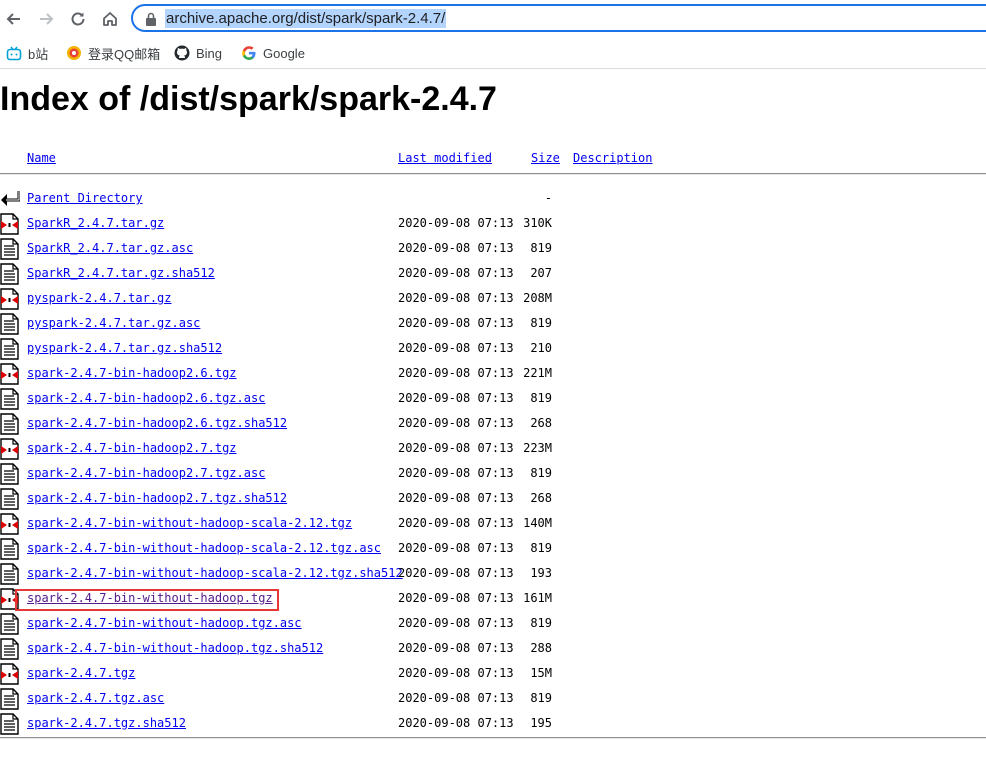  I want to click on home-button, so click(110, 19).